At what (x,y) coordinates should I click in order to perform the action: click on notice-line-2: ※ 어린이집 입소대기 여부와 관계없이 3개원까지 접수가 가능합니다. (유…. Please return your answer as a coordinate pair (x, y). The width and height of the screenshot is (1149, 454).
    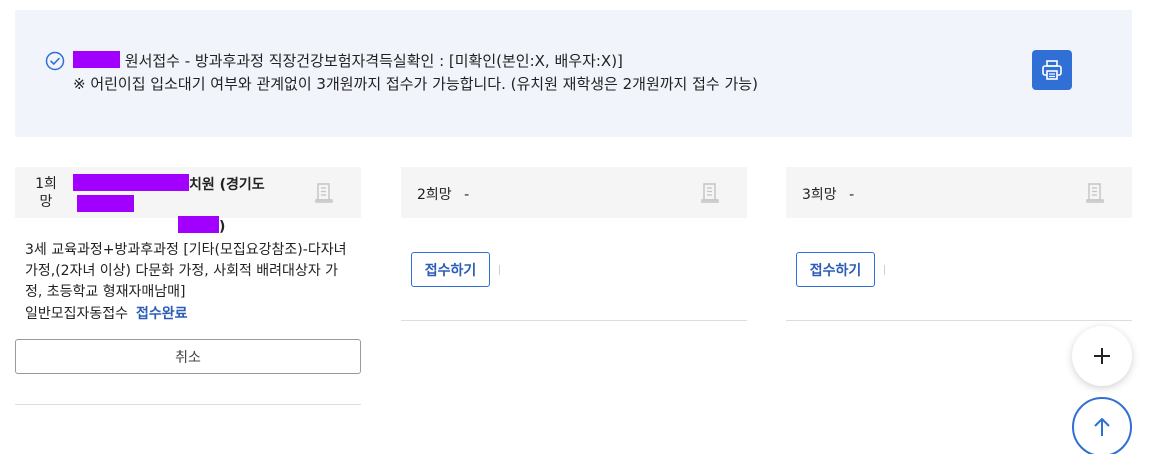
    Looking at the image, I should click on (415, 84).